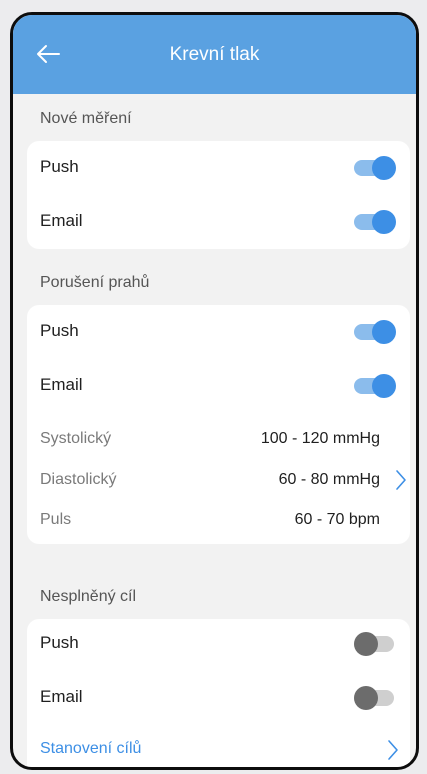  I want to click on row-push-unmet-goal: Push, so click(218, 643).